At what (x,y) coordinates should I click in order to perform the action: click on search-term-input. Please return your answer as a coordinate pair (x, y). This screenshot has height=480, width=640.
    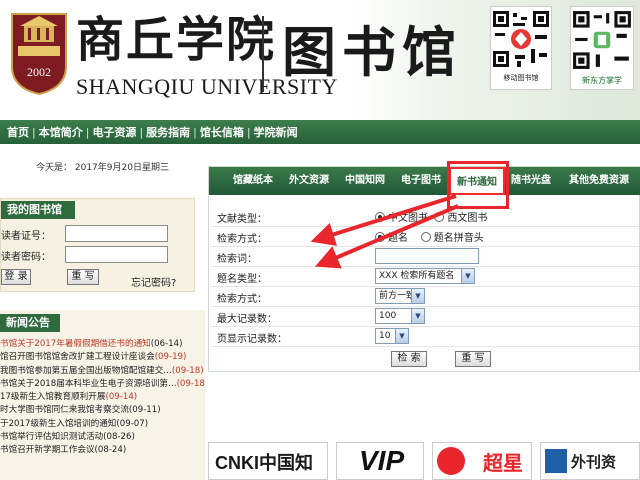
    Looking at the image, I should click on (427, 256).